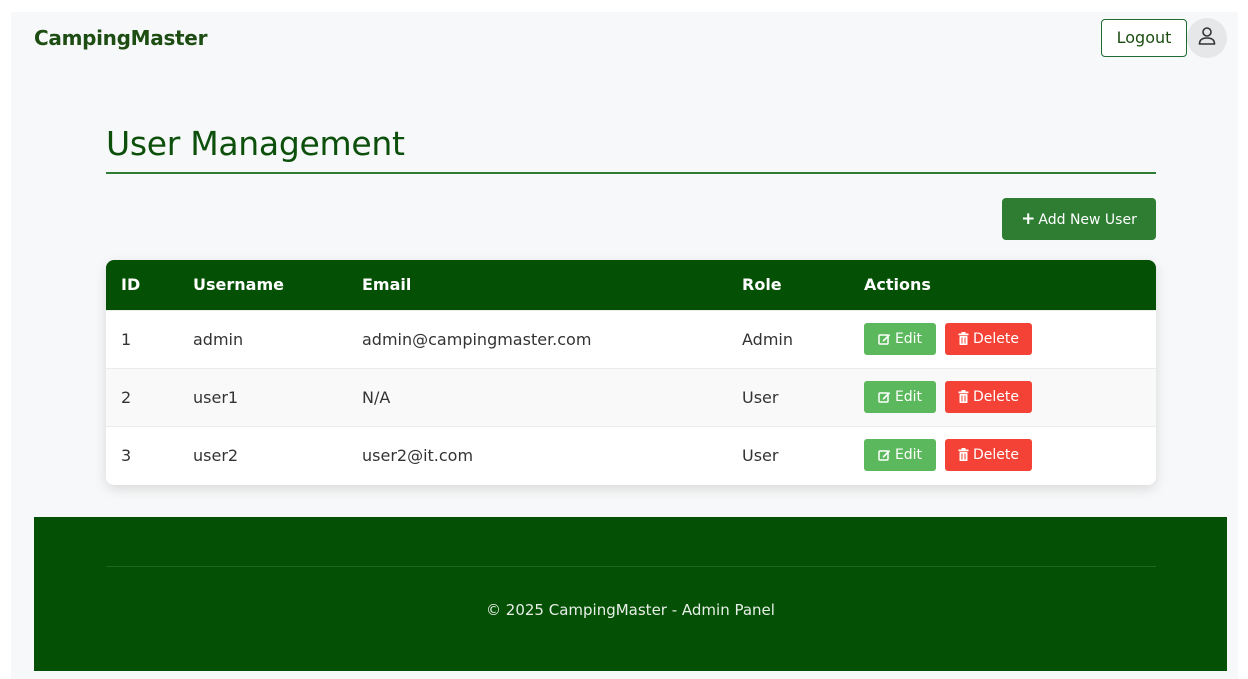  What do you see at coordinates (255, 143) in the screenshot?
I see `page-title: User Management` at bounding box center [255, 143].